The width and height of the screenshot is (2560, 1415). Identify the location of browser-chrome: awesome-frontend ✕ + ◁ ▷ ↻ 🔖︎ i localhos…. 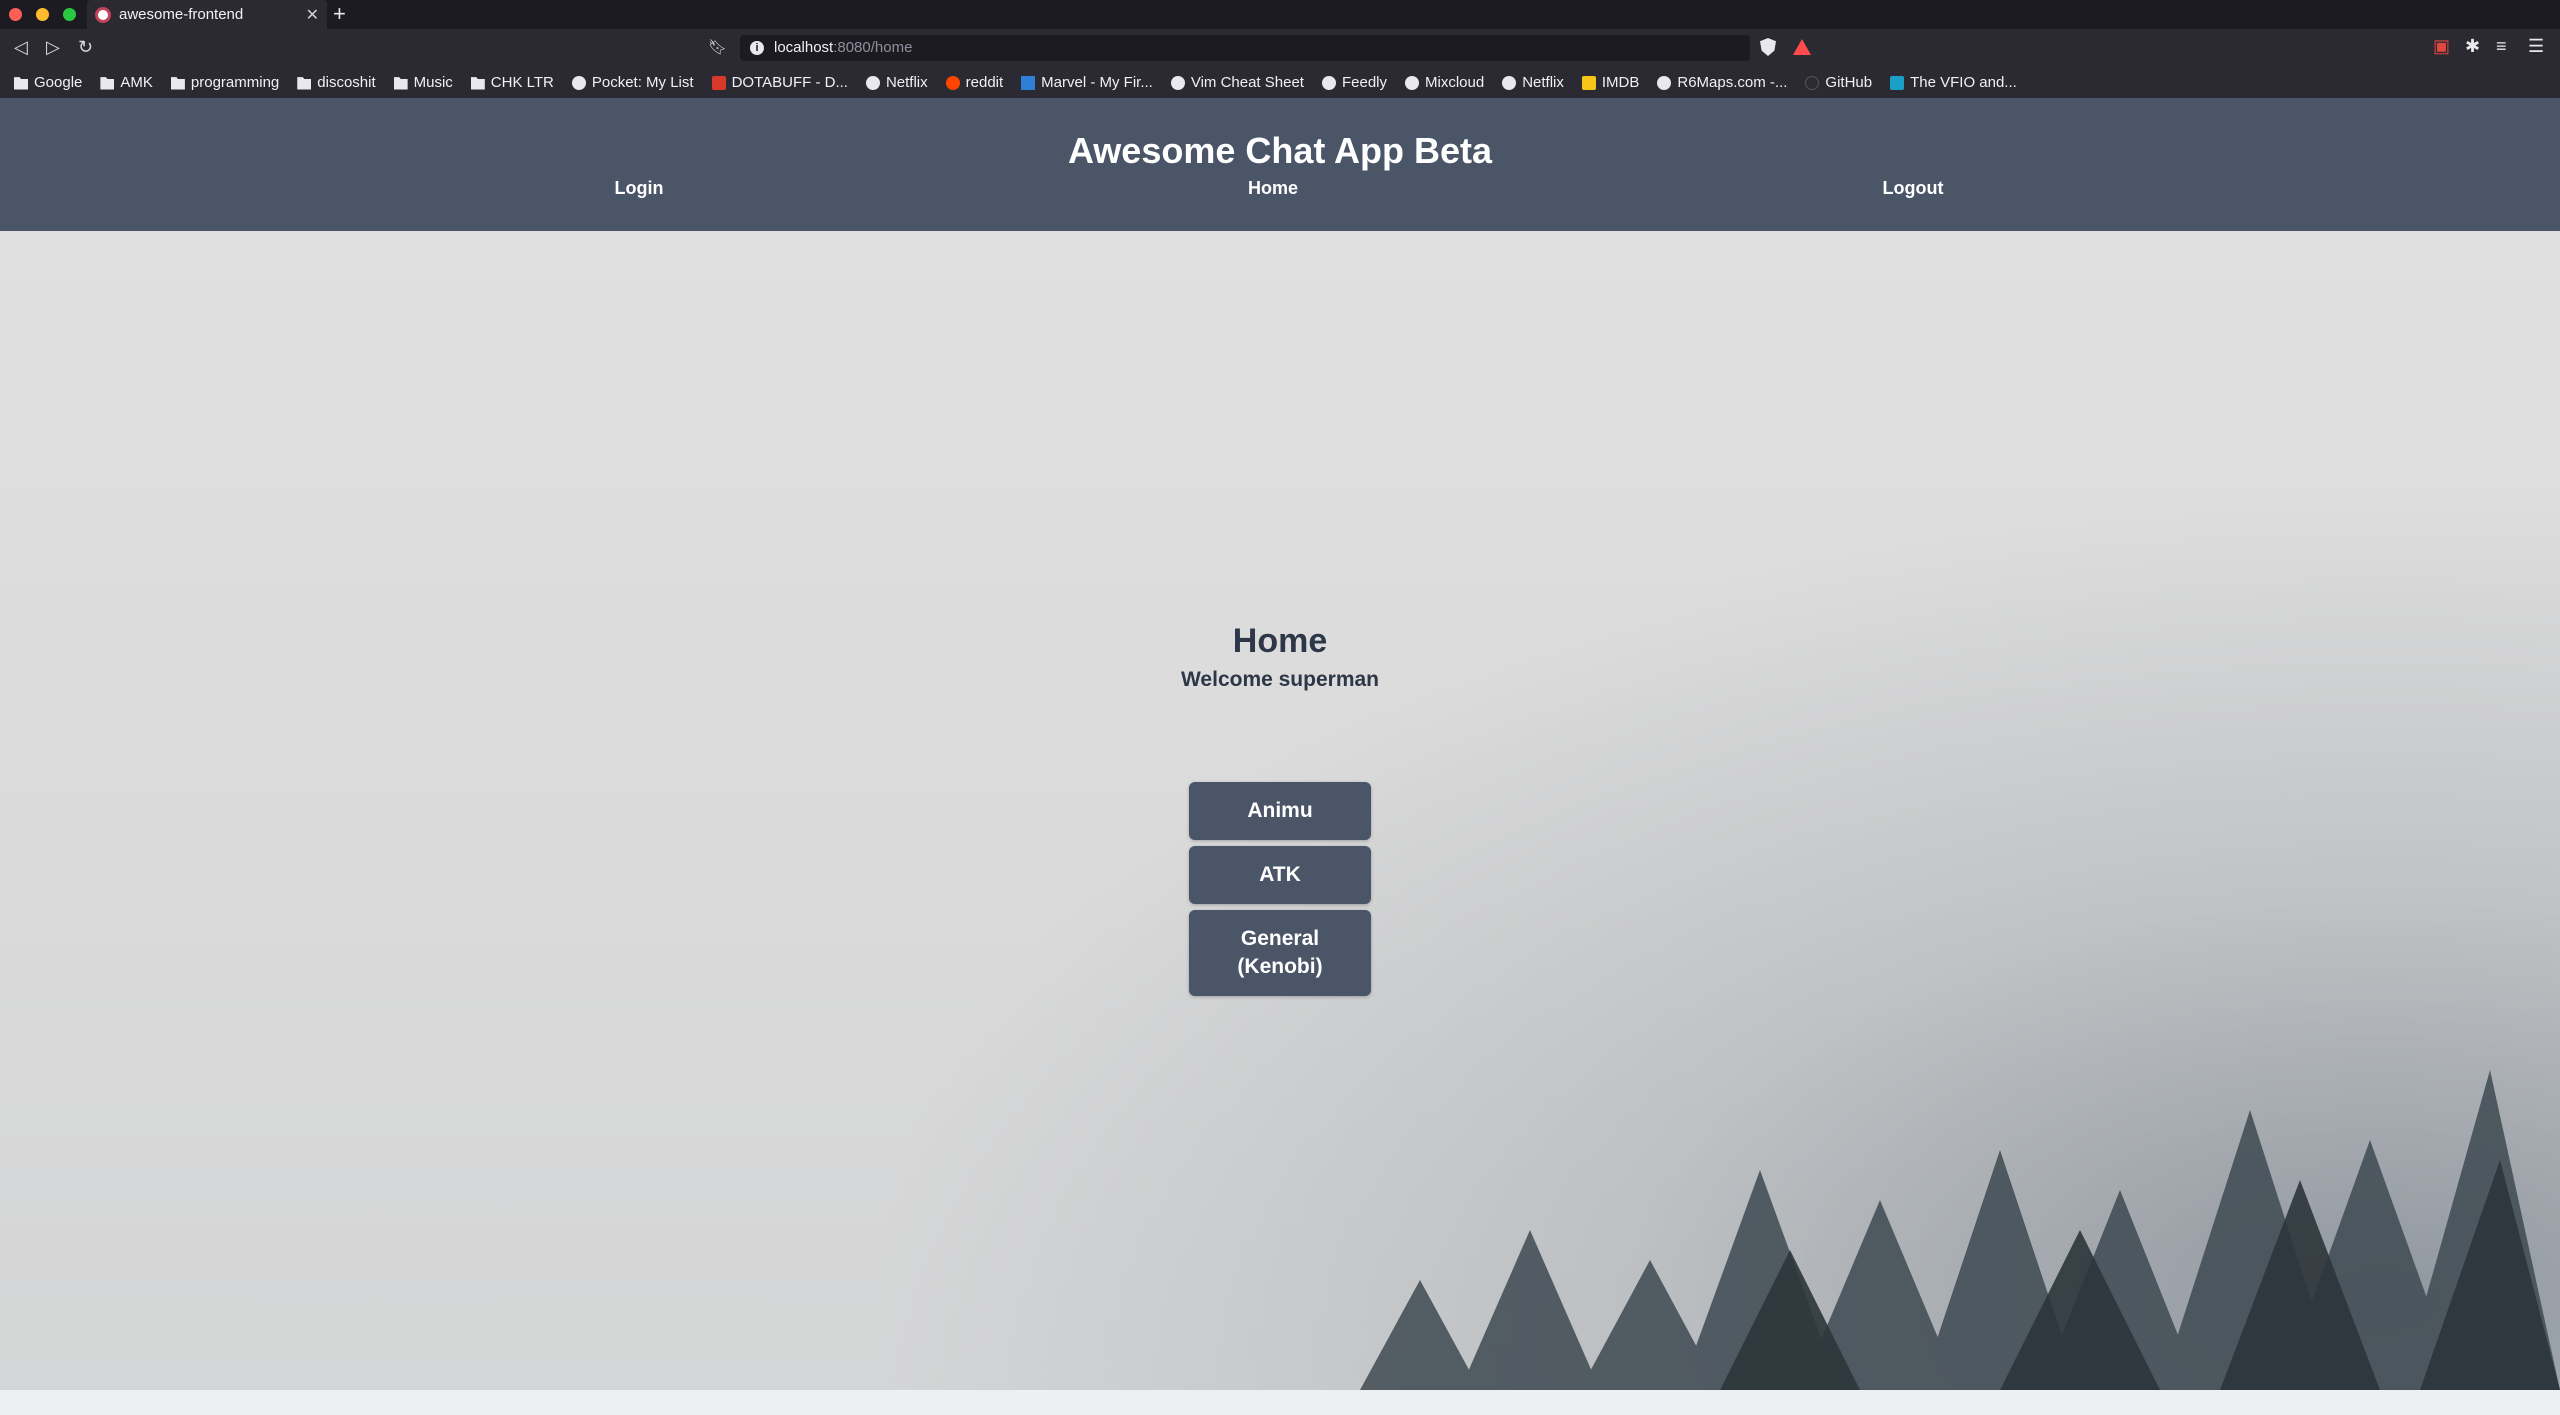
(1280, 49).